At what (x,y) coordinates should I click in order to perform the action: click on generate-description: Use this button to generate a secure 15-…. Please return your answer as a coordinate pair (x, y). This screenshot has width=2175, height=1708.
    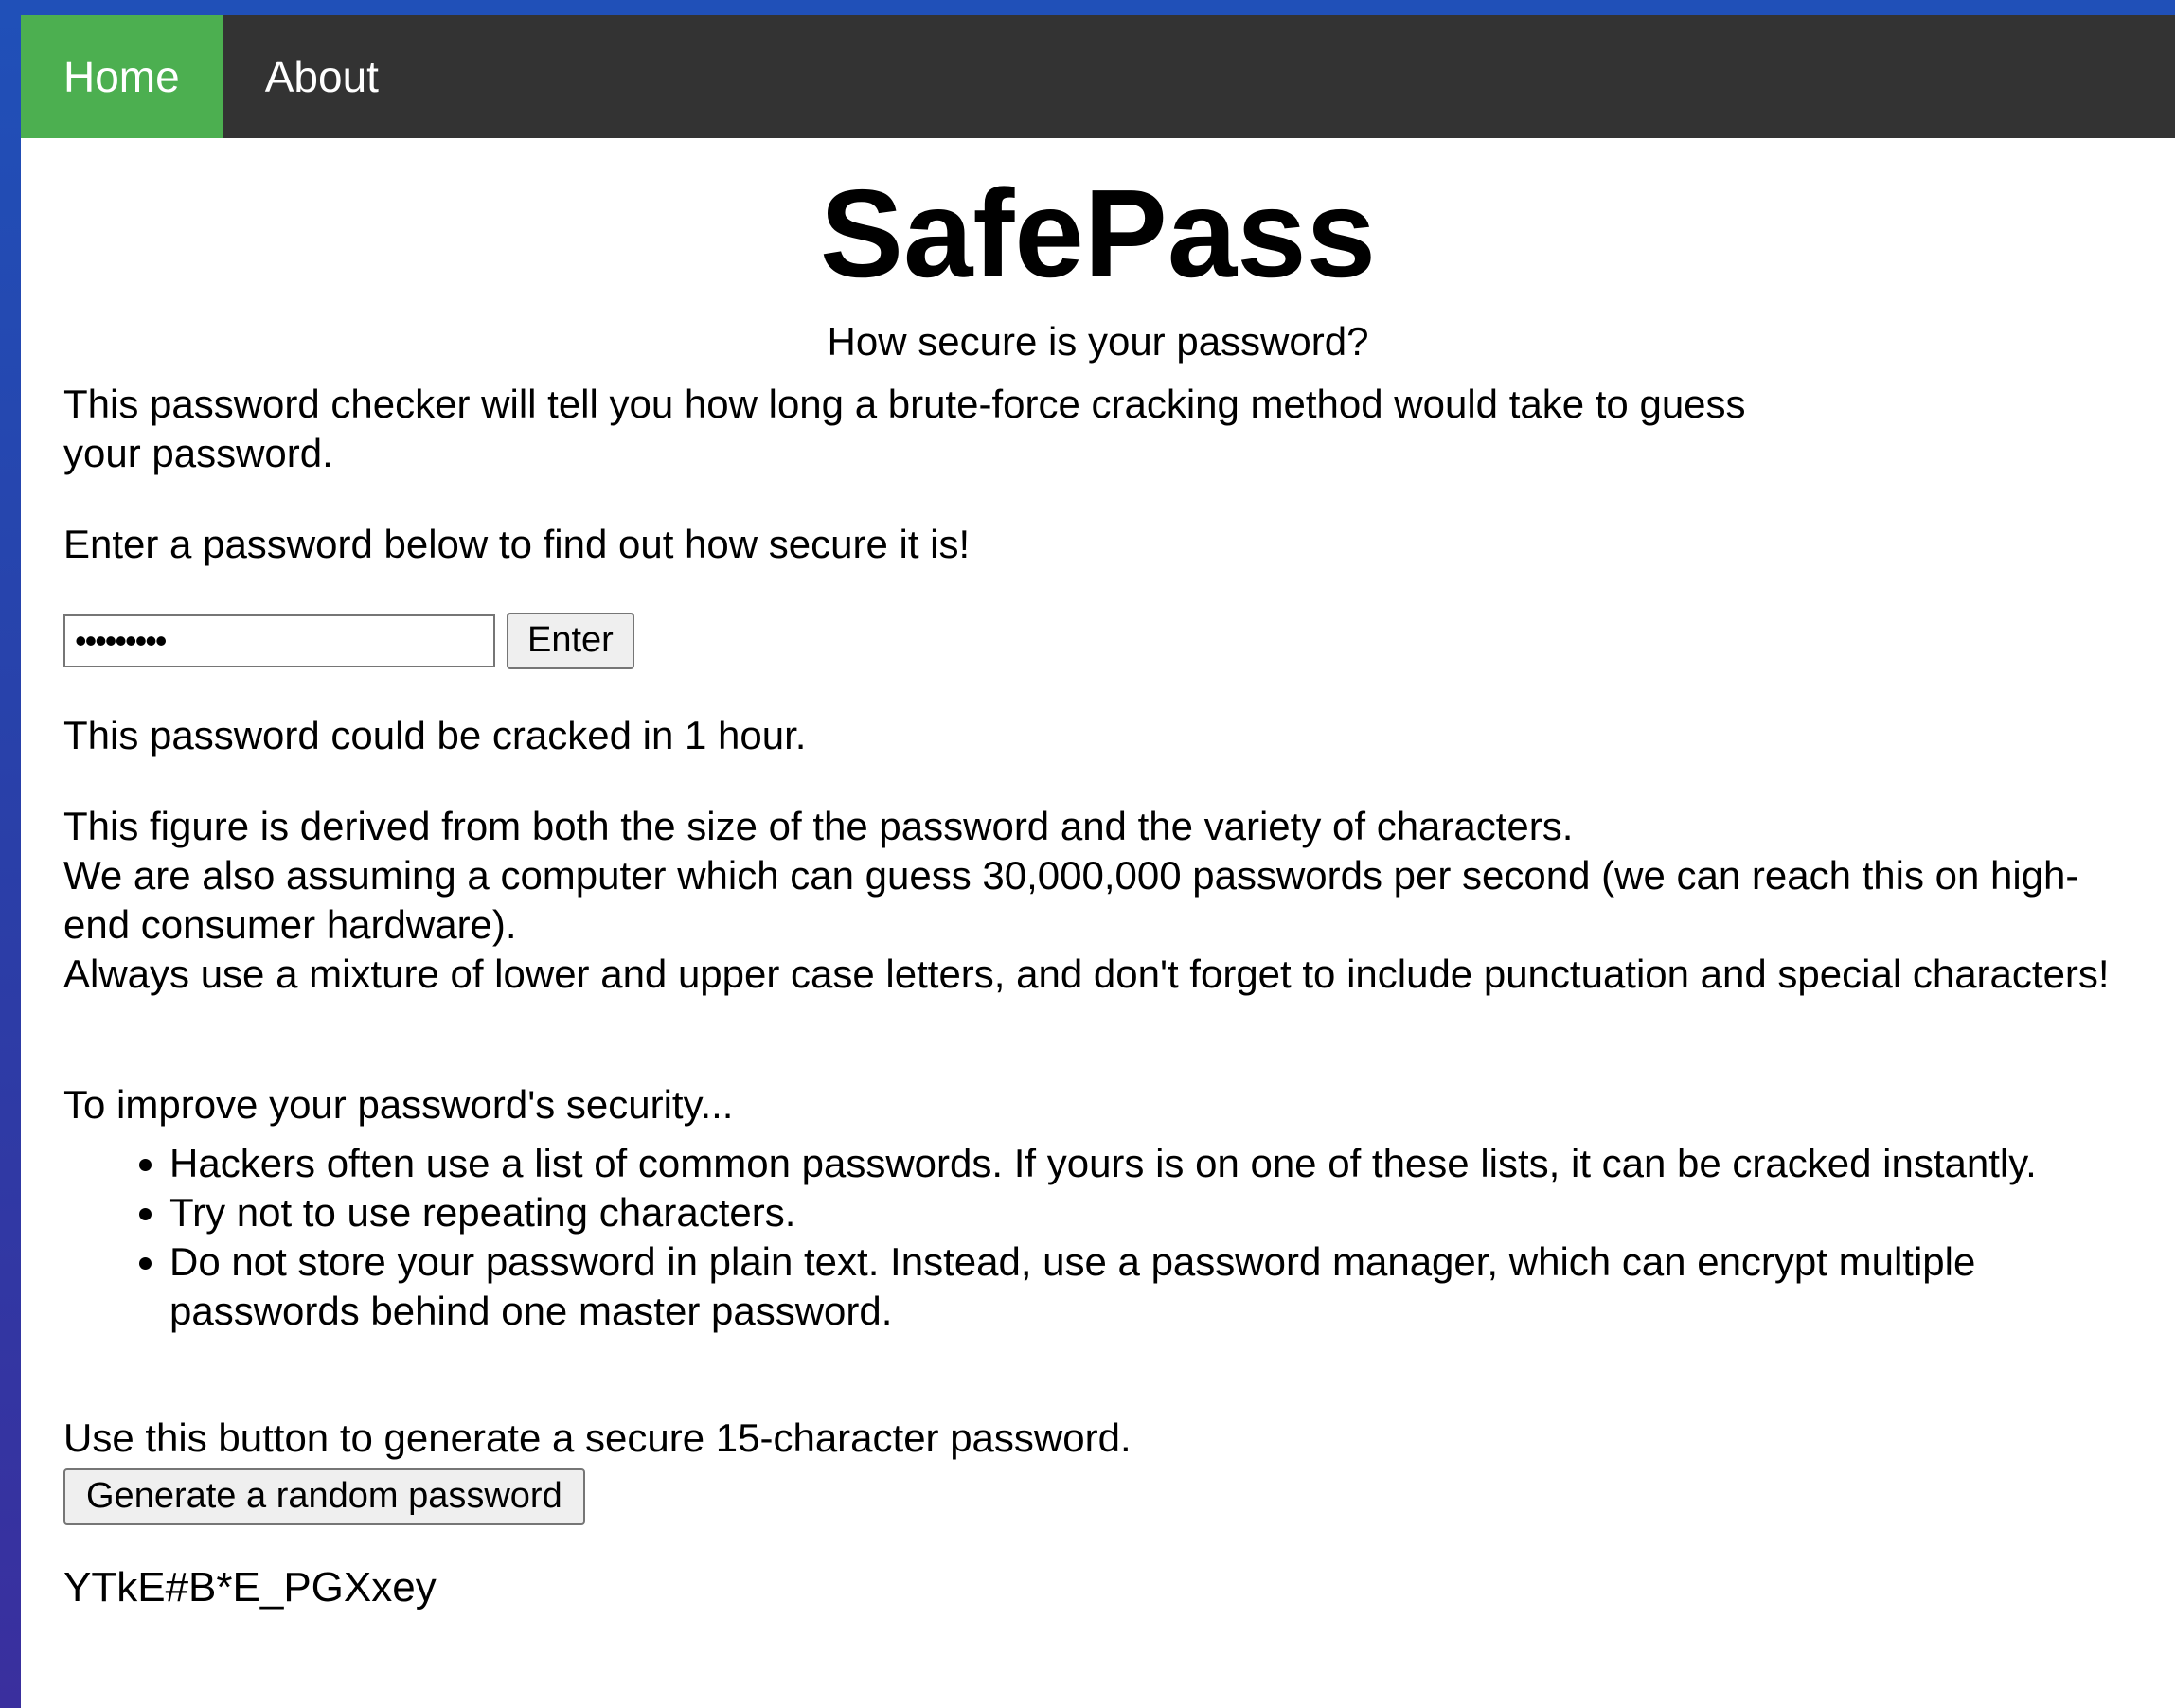
    Looking at the image, I should click on (597, 1437).